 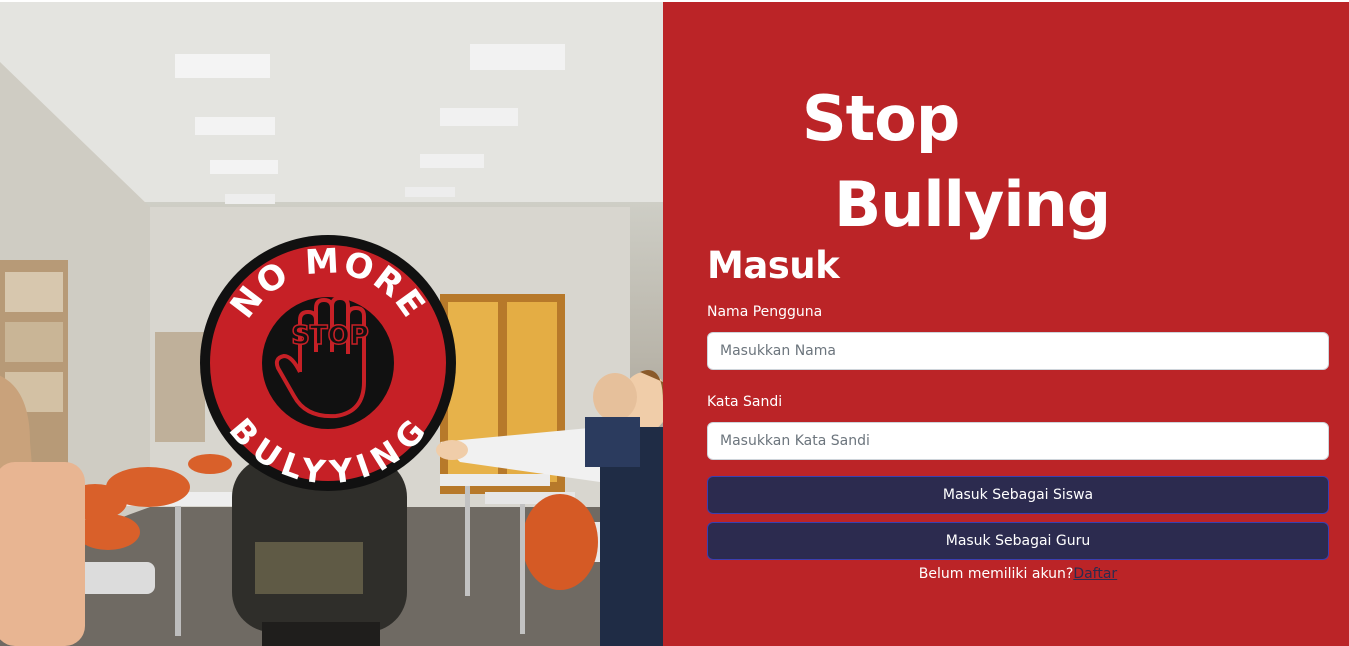 I want to click on username-input, so click(x=1018, y=351).